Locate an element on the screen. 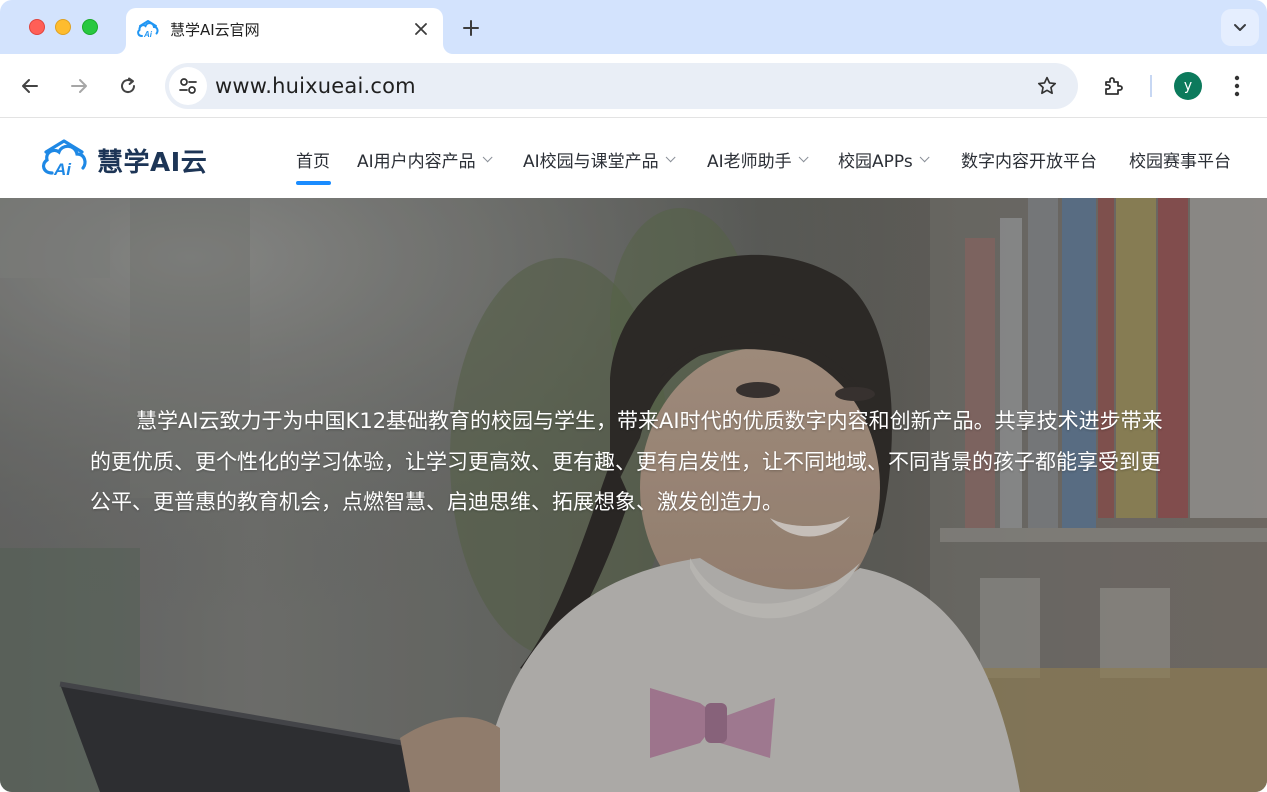  nav-item-ai-user-content: AI用户内容产品 is located at coordinates (425, 159).